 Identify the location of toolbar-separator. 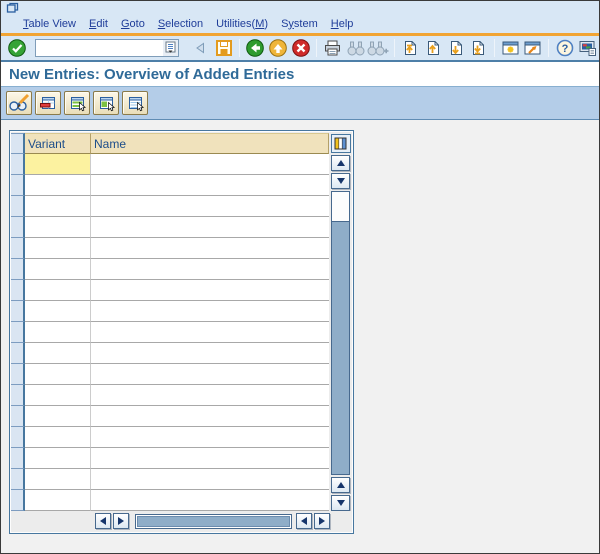
(494, 48).